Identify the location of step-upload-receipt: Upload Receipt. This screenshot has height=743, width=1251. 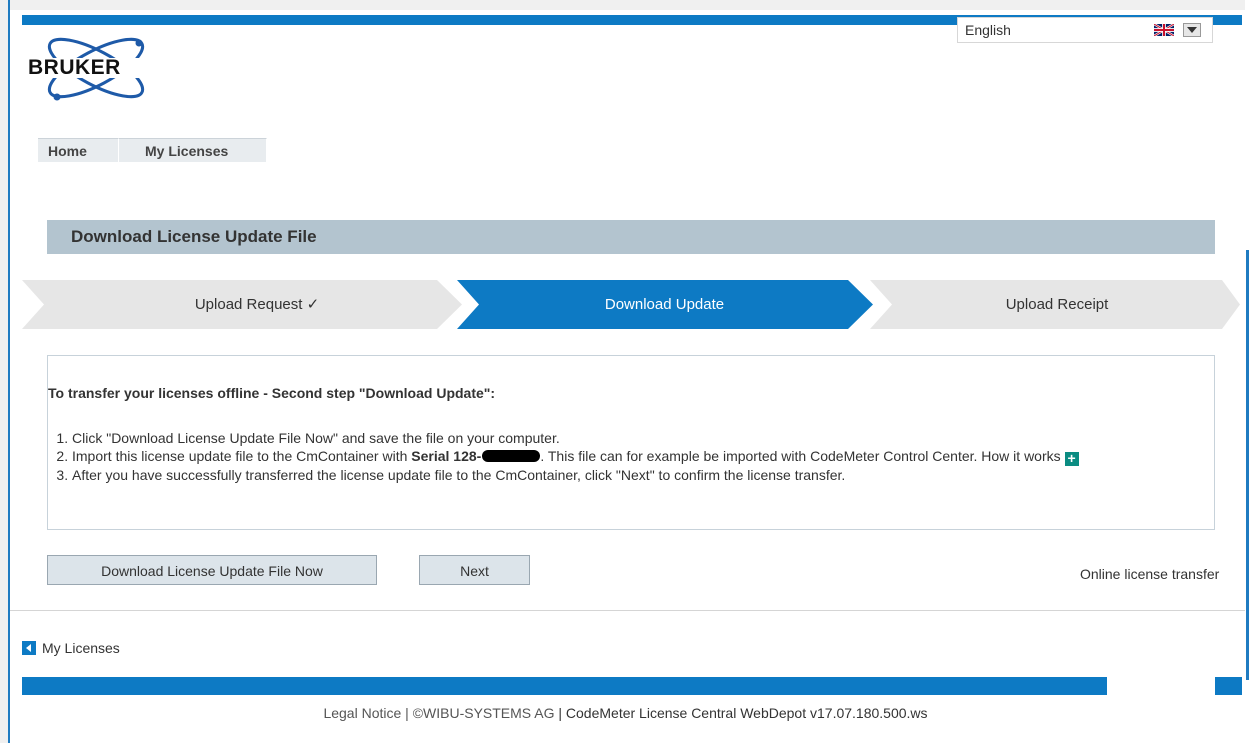
(1057, 304).